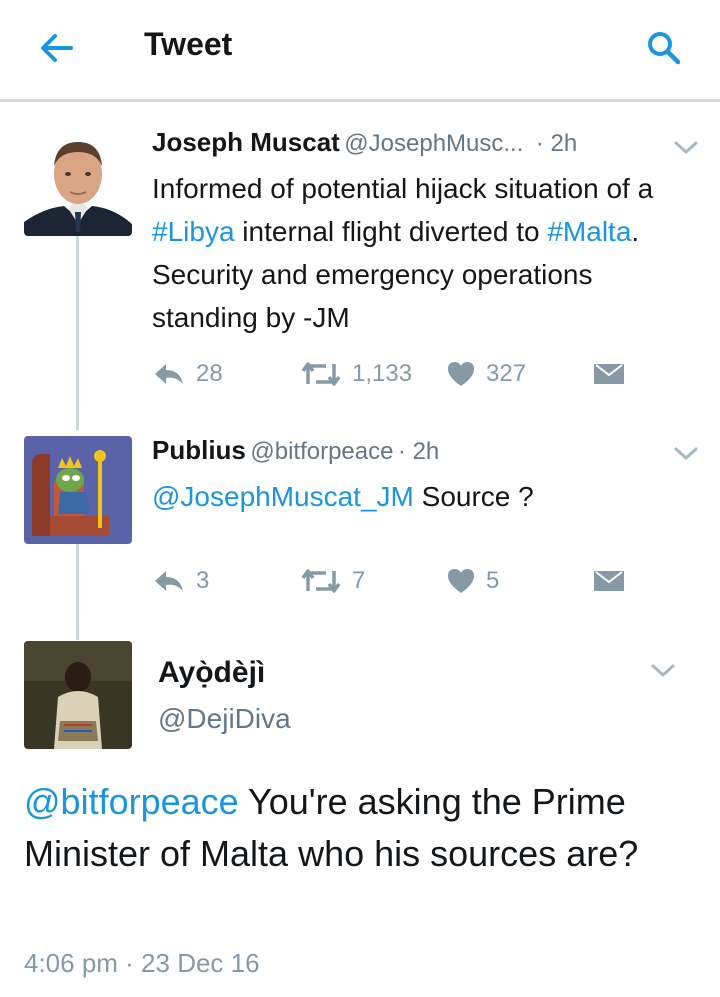 The image size is (720, 997). I want to click on reply-count: 3, so click(203, 580).